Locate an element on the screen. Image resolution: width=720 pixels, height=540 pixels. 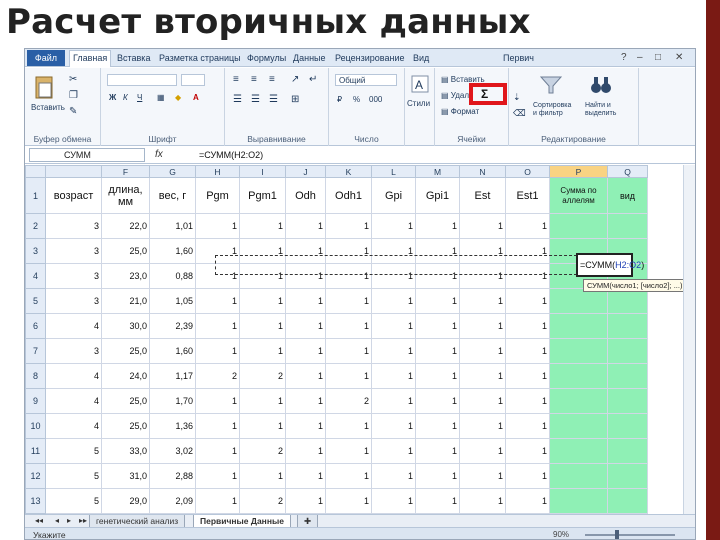
data-cell: 31,0 is located at coordinates (125, 476).